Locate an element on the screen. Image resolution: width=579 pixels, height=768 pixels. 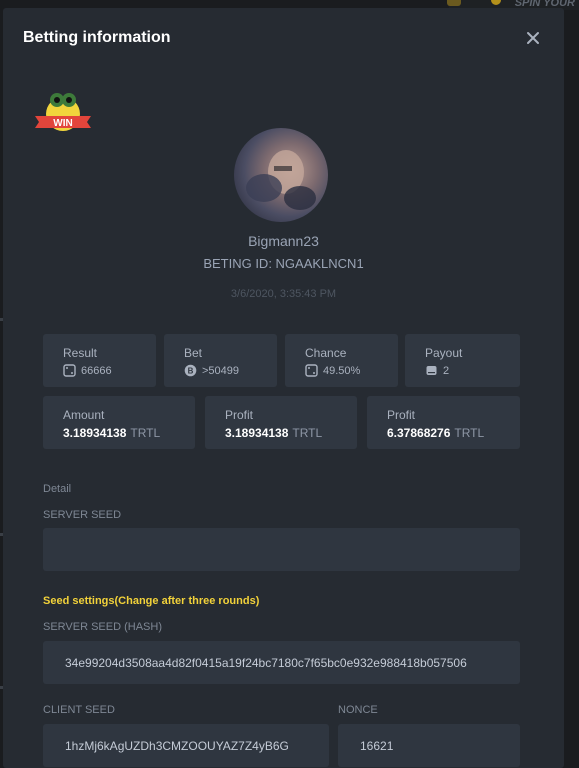
close-icon is located at coordinates (533, 38).